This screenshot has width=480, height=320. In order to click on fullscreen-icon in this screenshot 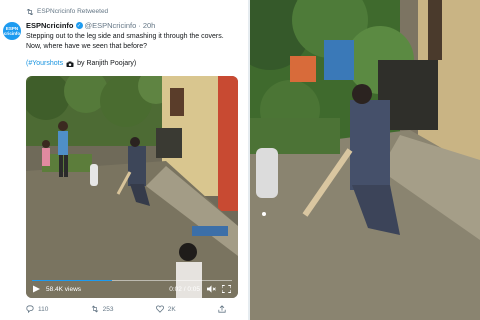, I will do `click(226, 289)`.